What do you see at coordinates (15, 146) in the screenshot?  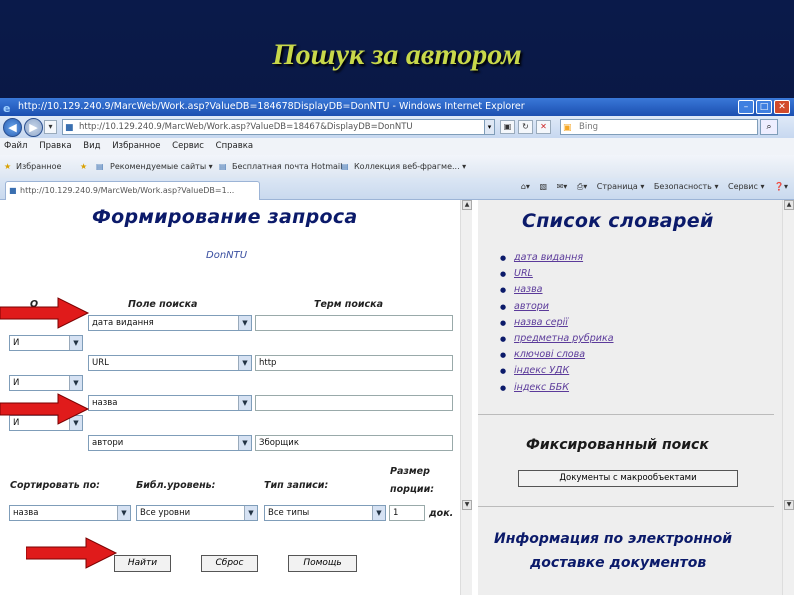 I see `menu-file: Файл` at bounding box center [15, 146].